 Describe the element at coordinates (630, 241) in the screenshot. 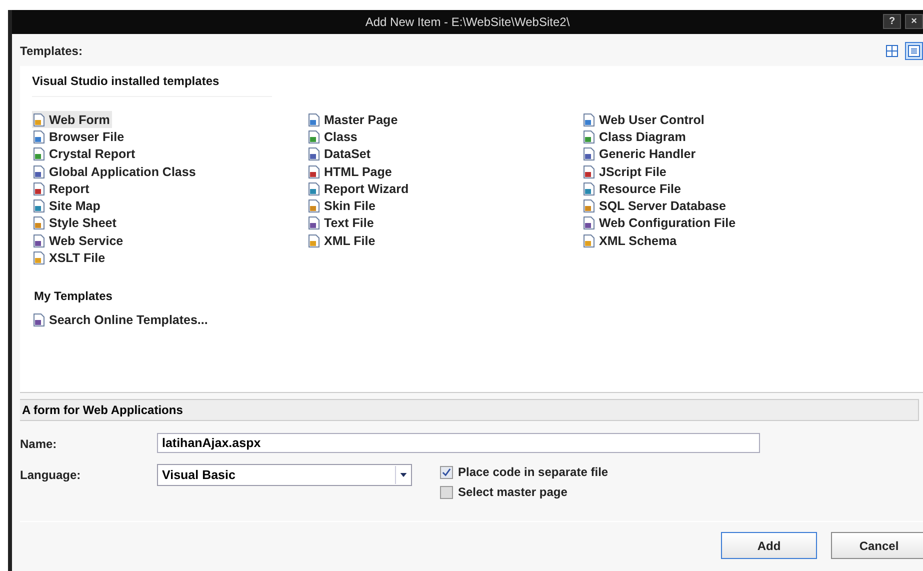

I see `template-item: XML Schema` at that location.